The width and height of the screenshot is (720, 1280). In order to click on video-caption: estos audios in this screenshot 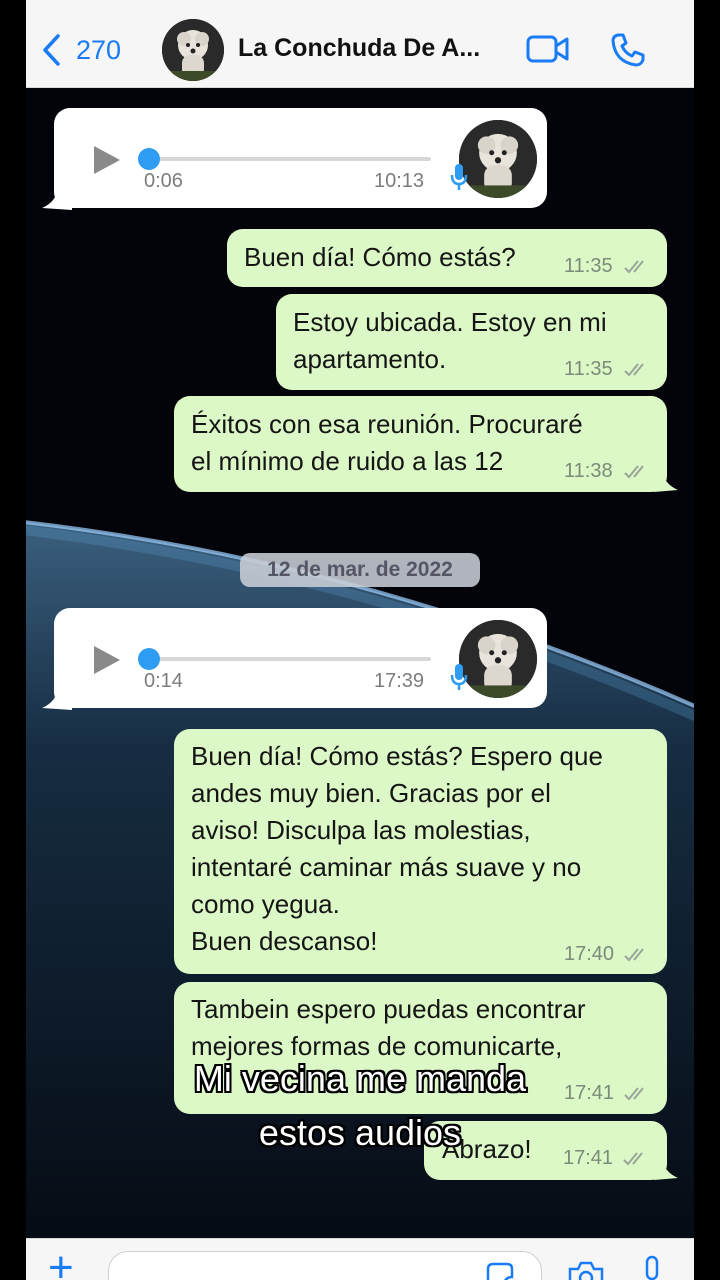, I will do `click(360, 1132)`.